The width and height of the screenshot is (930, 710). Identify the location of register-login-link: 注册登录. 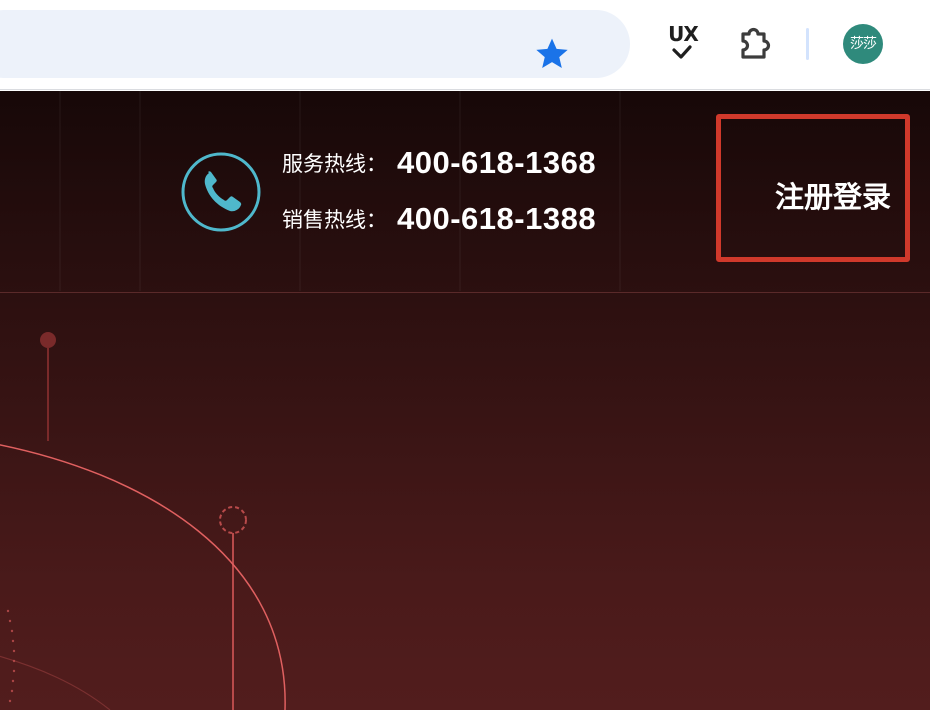
(833, 195).